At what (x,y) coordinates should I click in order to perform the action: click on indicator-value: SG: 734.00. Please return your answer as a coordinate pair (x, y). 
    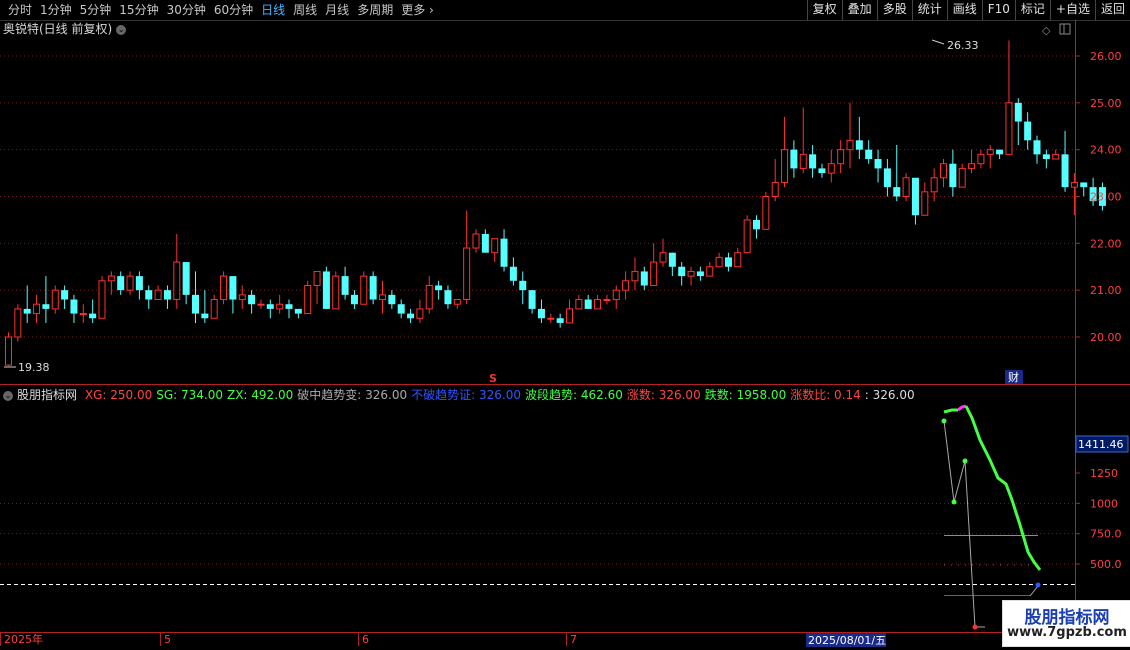
    Looking at the image, I should click on (189, 395).